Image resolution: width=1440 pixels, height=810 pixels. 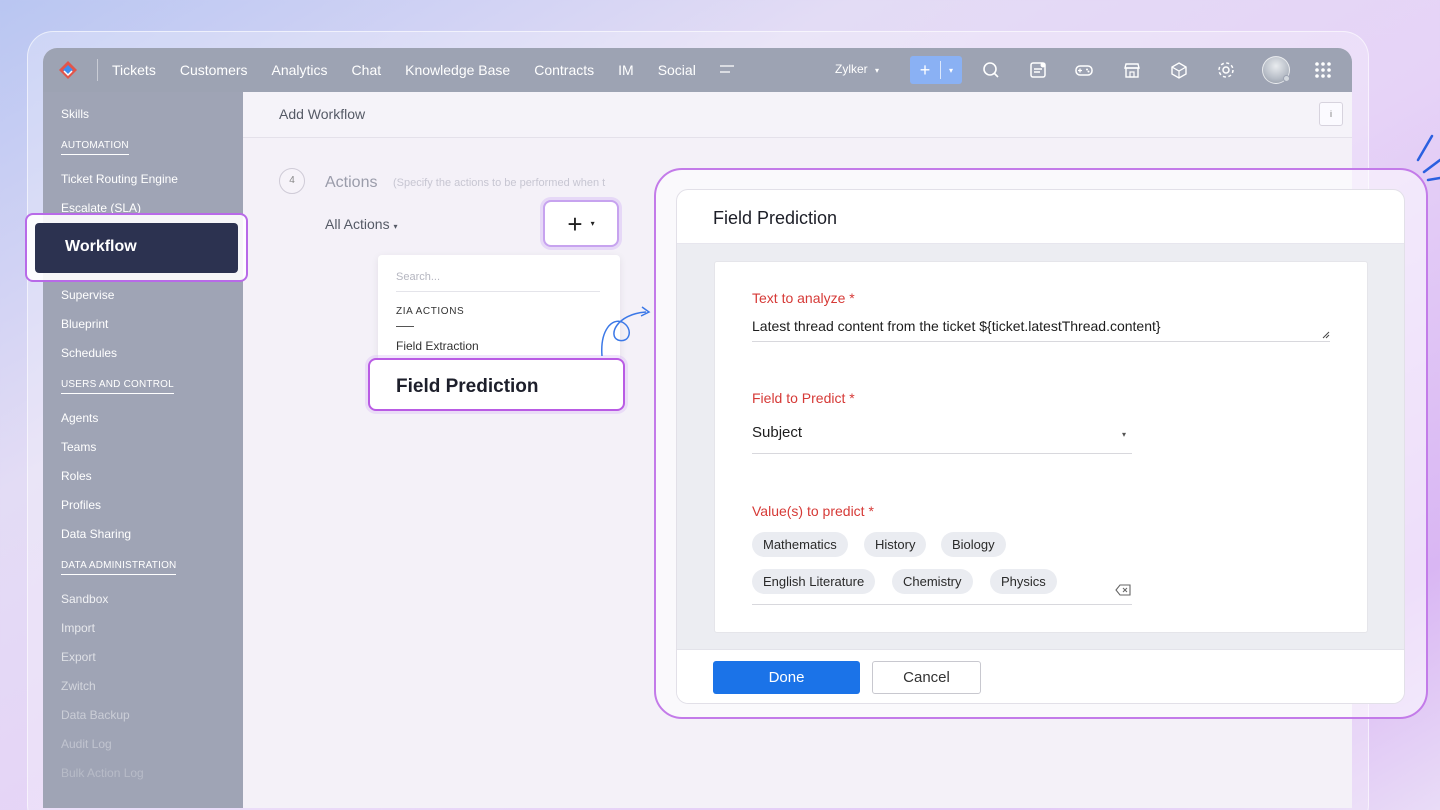 I want to click on sidebar-item-profiles: Profiles, so click(x=81, y=505).